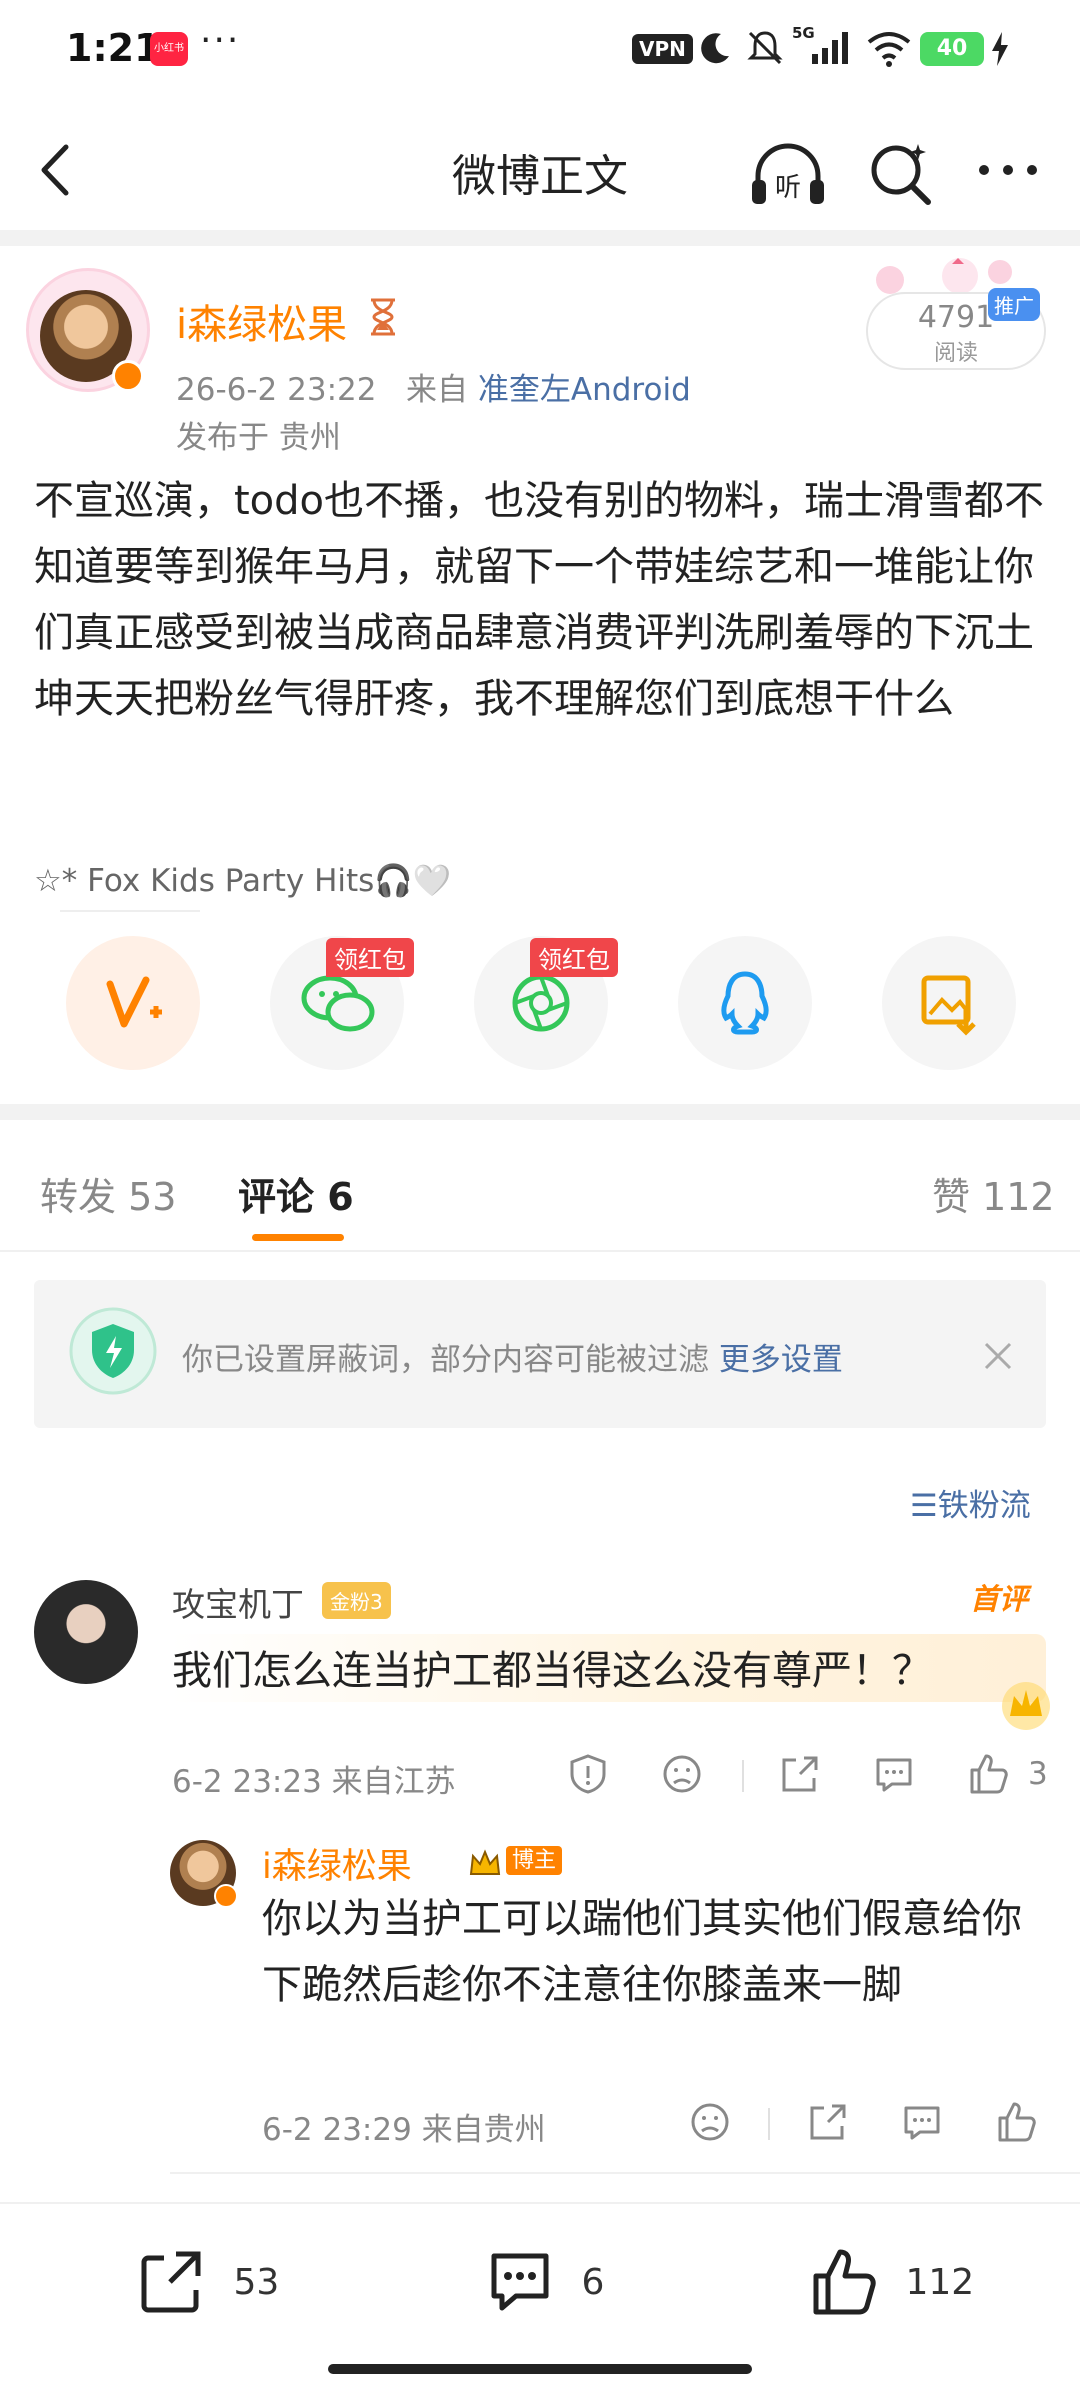 The height and width of the screenshot is (2400, 1080). Describe the element at coordinates (108, 1193) in the screenshot. I see `tab-repost: 转发 53` at that location.